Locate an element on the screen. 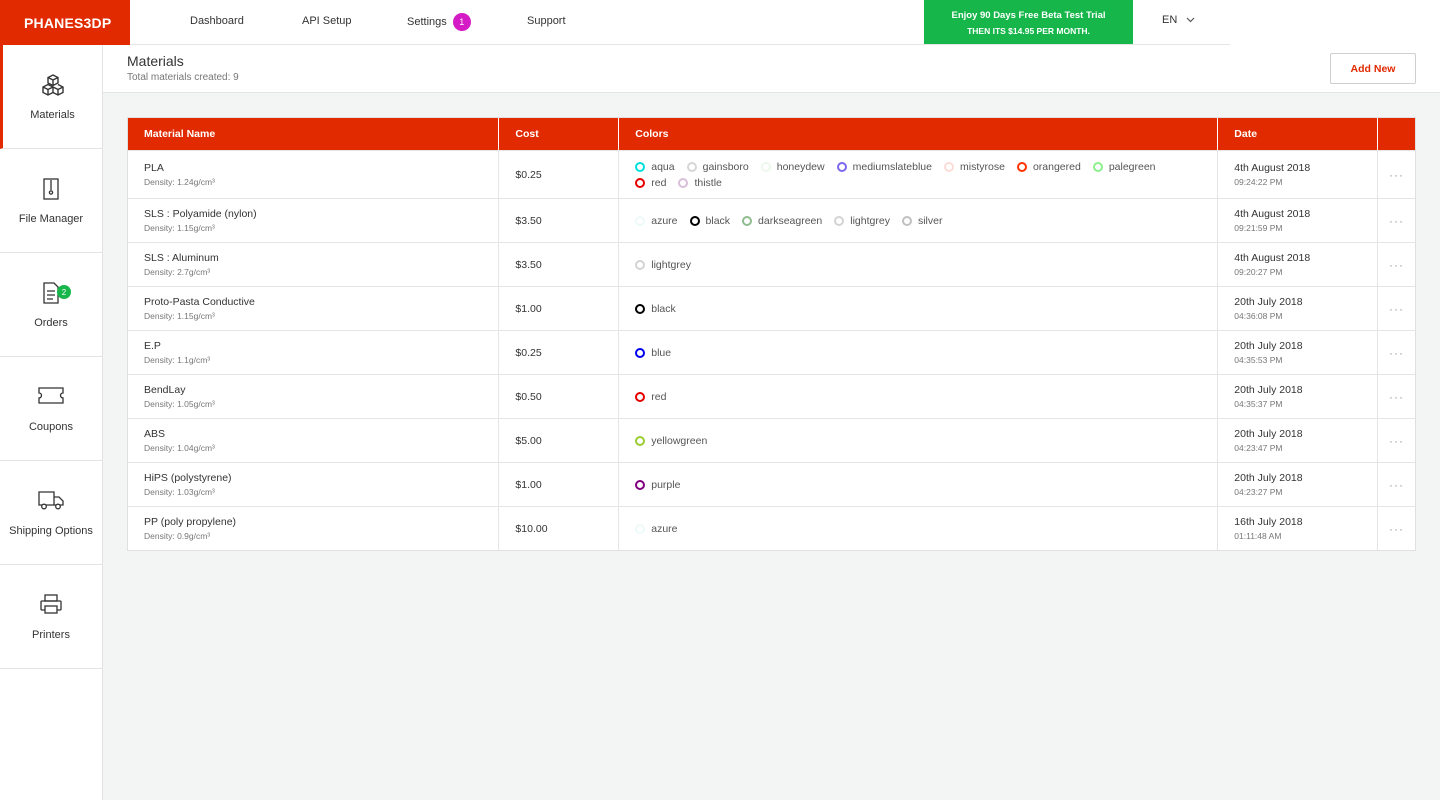 This screenshot has width=1440, height=800. color-list: blue is located at coordinates (920, 353).